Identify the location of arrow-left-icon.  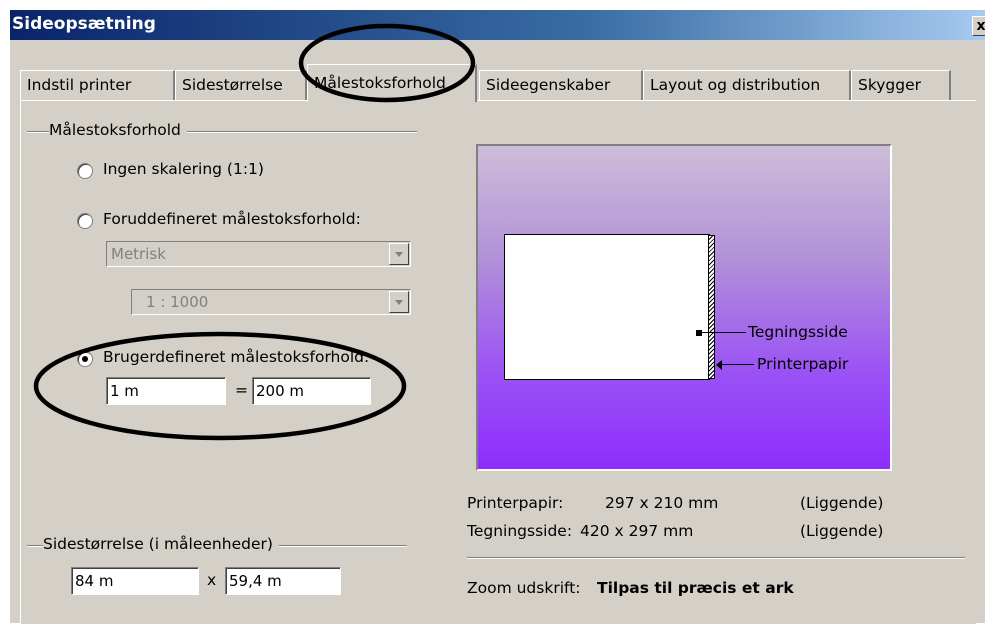
(719, 365).